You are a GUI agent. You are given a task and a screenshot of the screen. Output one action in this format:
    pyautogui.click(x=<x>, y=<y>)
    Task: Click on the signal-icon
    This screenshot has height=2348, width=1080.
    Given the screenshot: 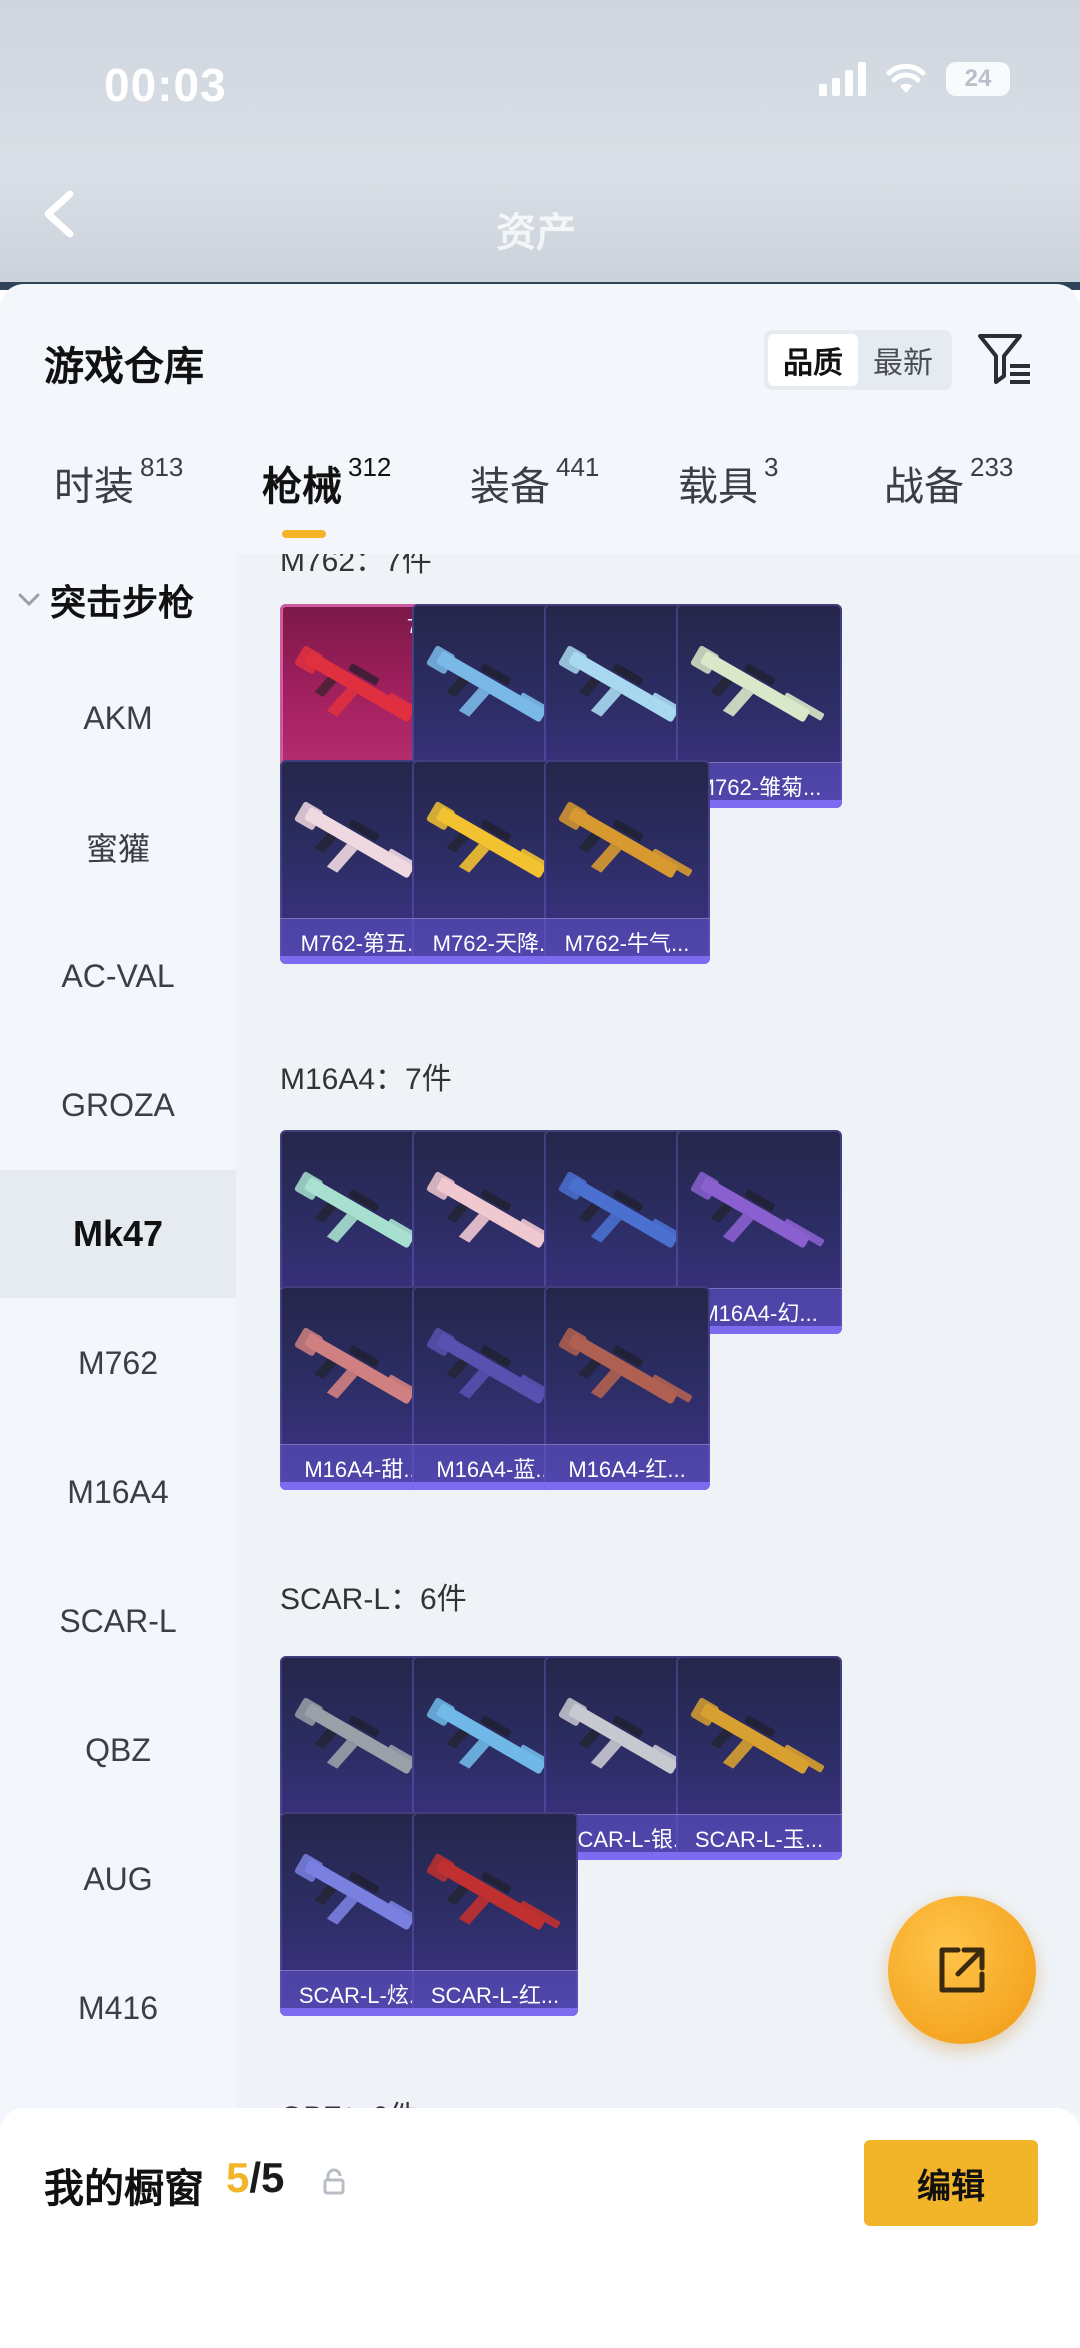 What is the action you would take?
    pyautogui.click(x=842, y=79)
    